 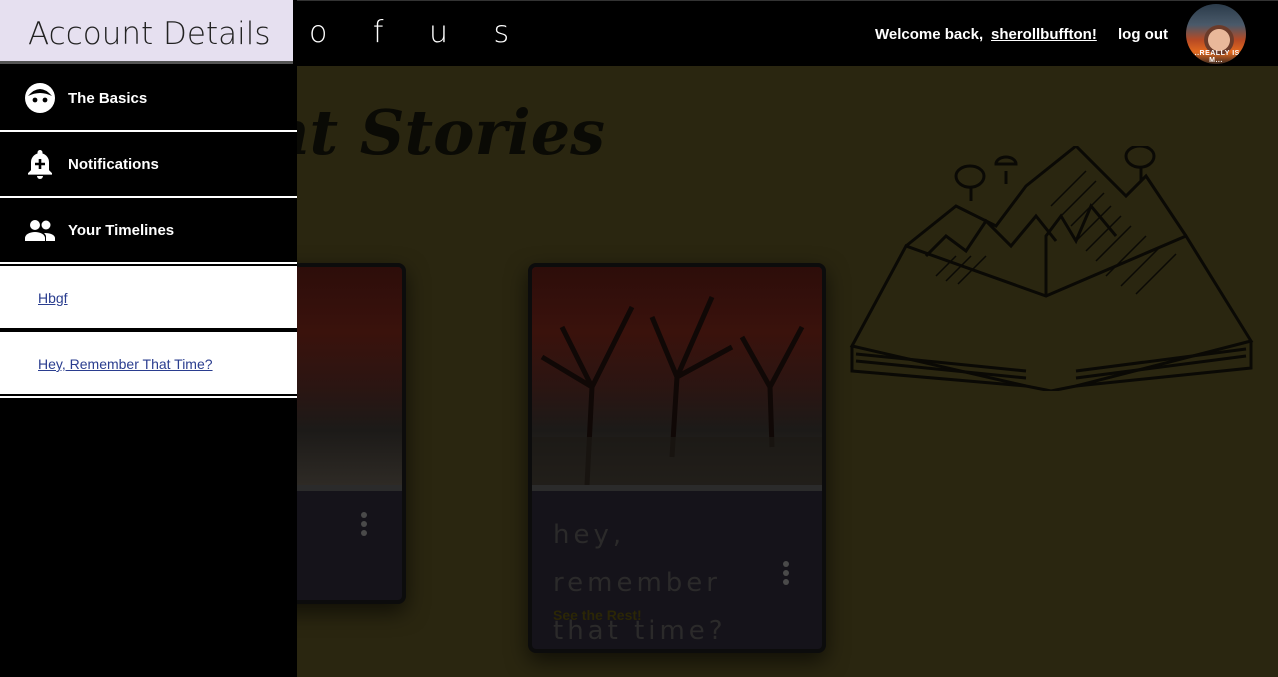 What do you see at coordinates (108, 98) in the screenshot?
I see `sidebar-item-label: The Basics` at bounding box center [108, 98].